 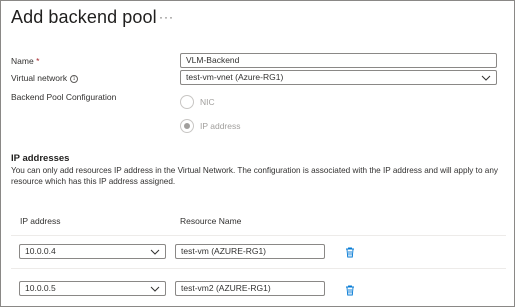 I want to click on info-icon: i, so click(x=74, y=78).